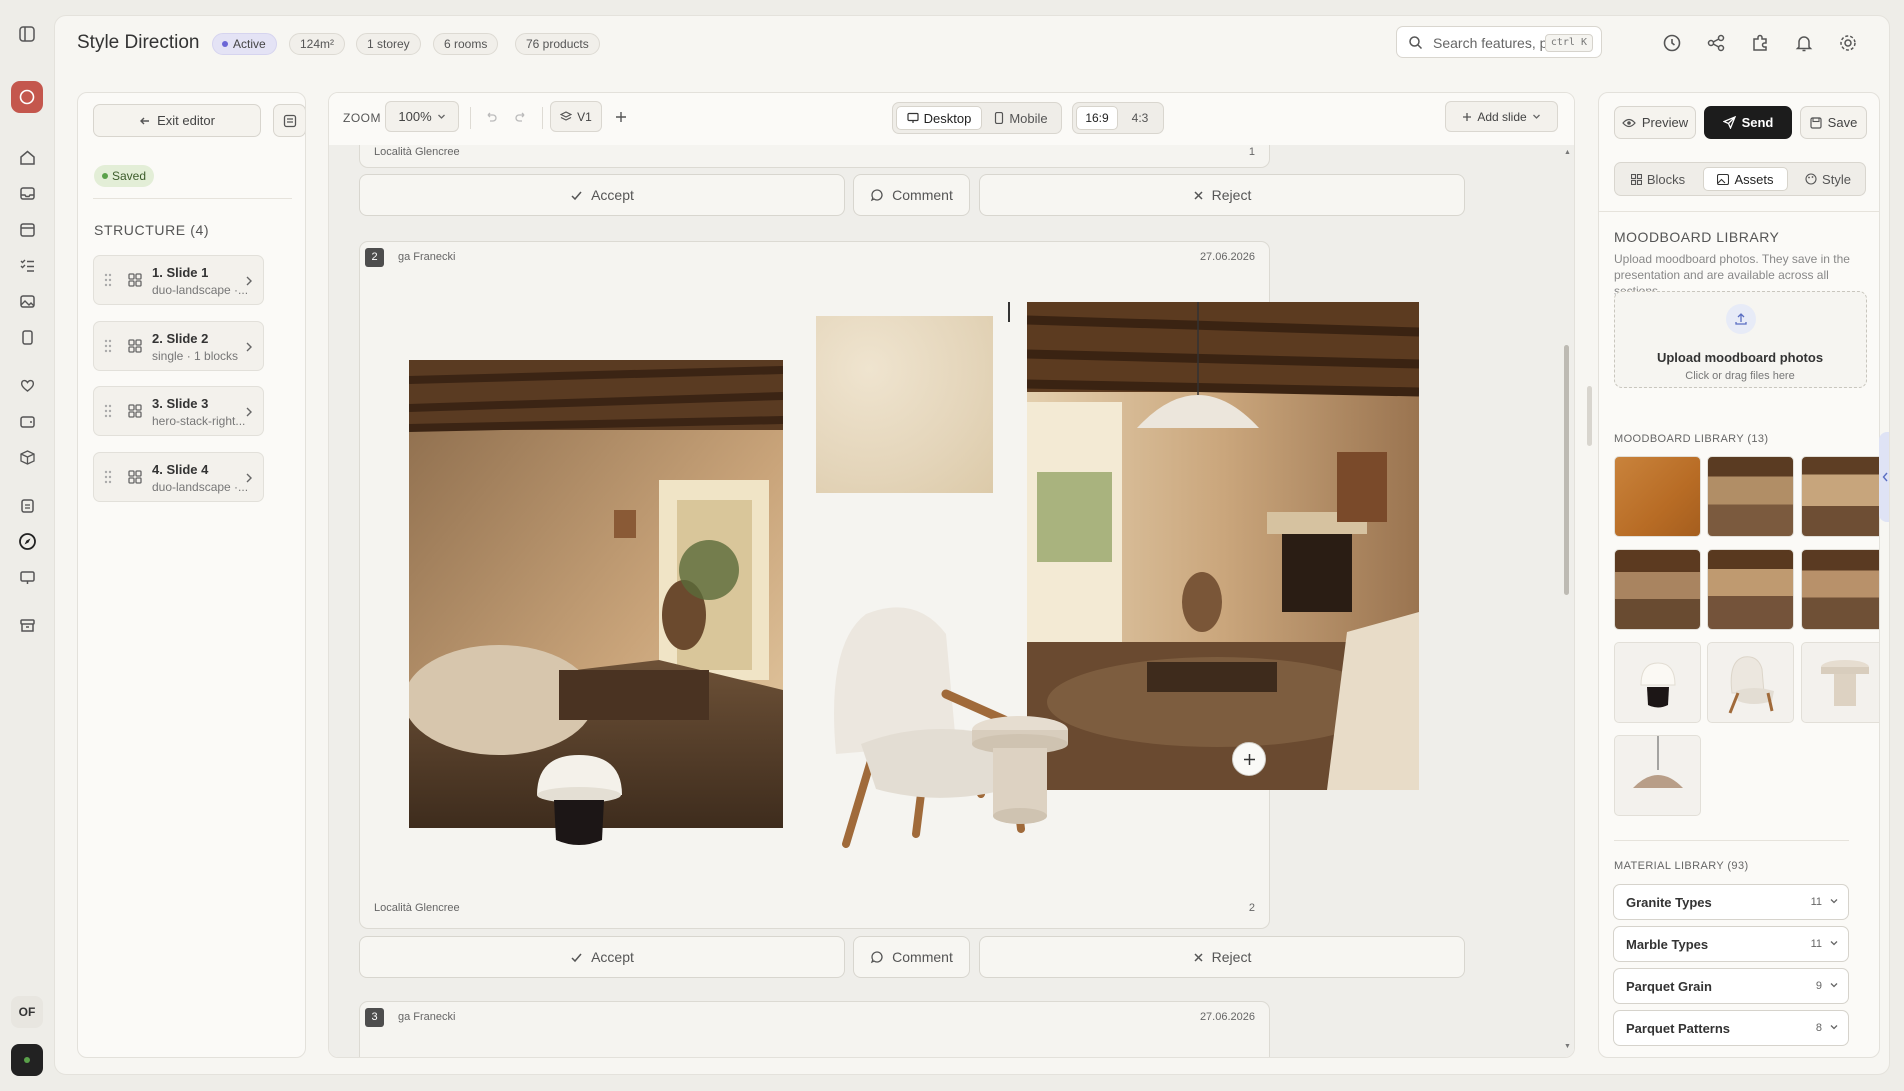  What do you see at coordinates (1750, 682) in the screenshot?
I see `library-thumb-armchair` at bounding box center [1750, 682].